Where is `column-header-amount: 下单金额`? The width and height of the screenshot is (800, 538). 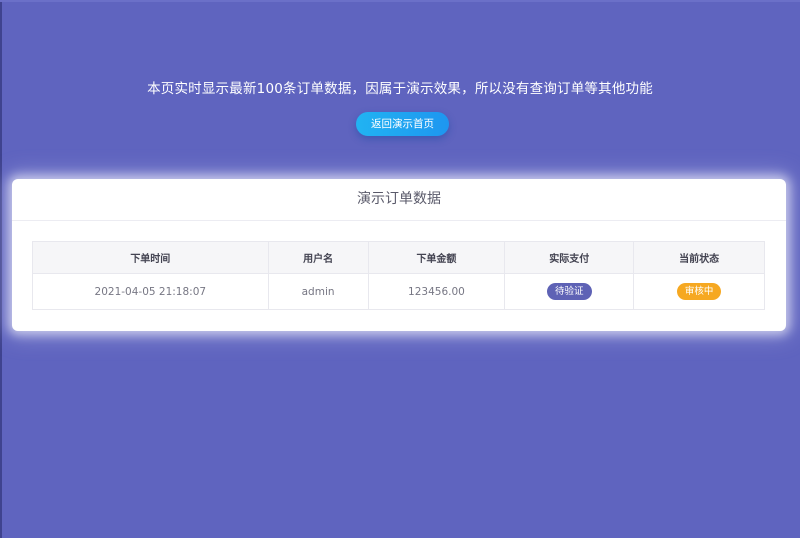
column-header-amount: 下单金额 is located at coordinates (436, 257).